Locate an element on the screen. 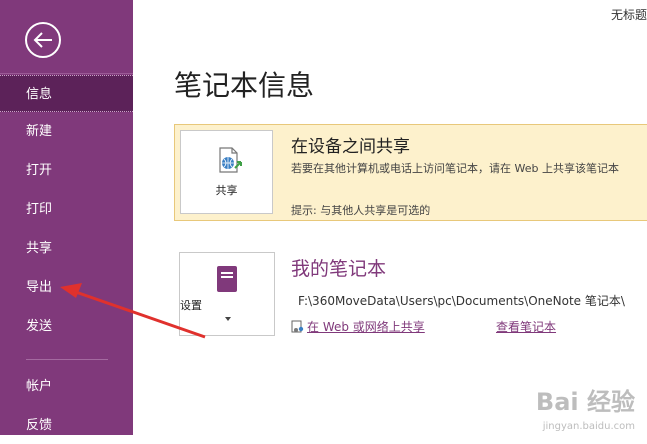  back-arrow-icon is located at coordinates (42, 40).